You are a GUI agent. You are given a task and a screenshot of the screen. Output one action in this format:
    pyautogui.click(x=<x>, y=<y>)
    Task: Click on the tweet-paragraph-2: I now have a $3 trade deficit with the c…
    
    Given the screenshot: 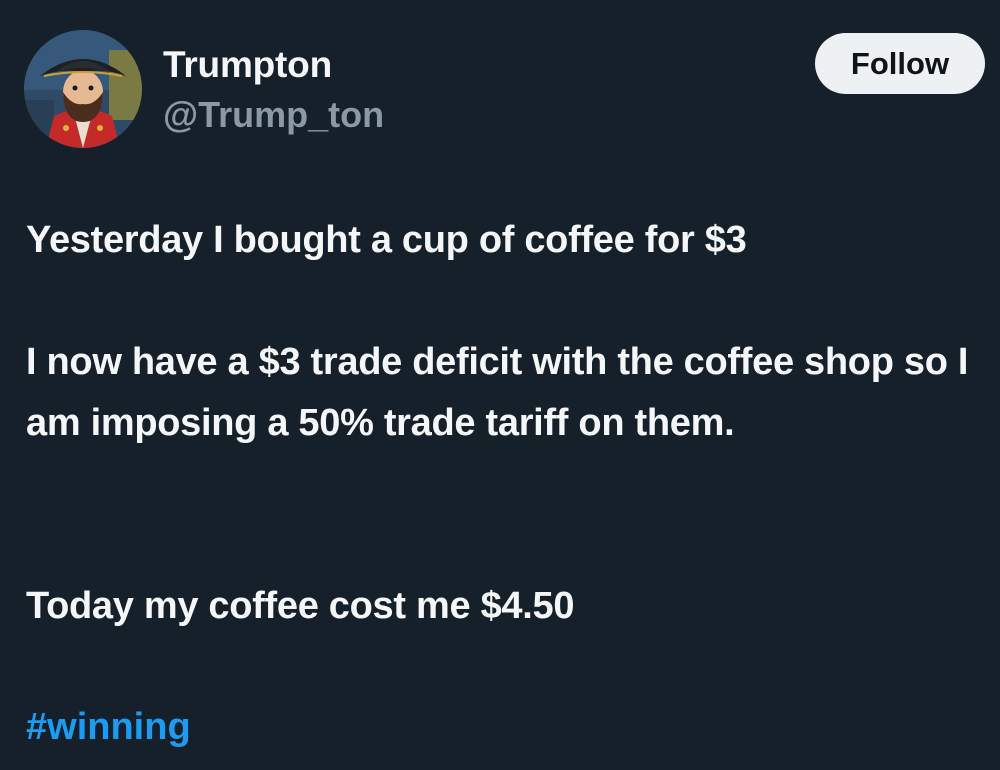 What is the action you would take?
    pyautogui.click(x=497, y=392)
    